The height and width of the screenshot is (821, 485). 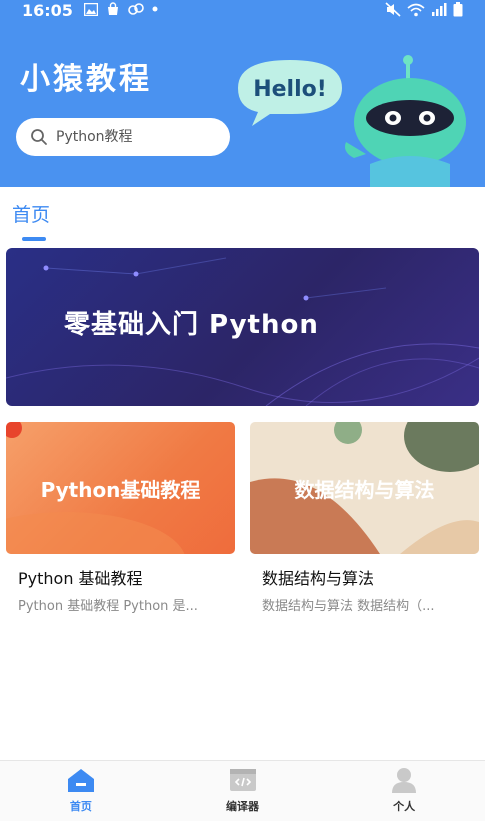 I want to click on course-card-image-text: 数据结构与算法, so click(x=364, y=490).